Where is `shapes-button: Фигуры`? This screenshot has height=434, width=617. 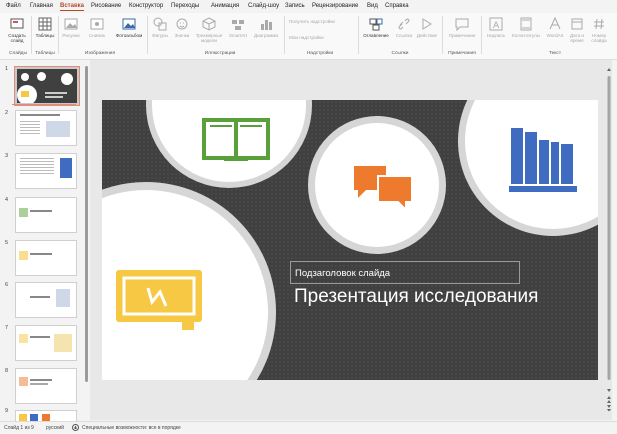 shapes-button: Фигуры is located at coordinates (160, 27).